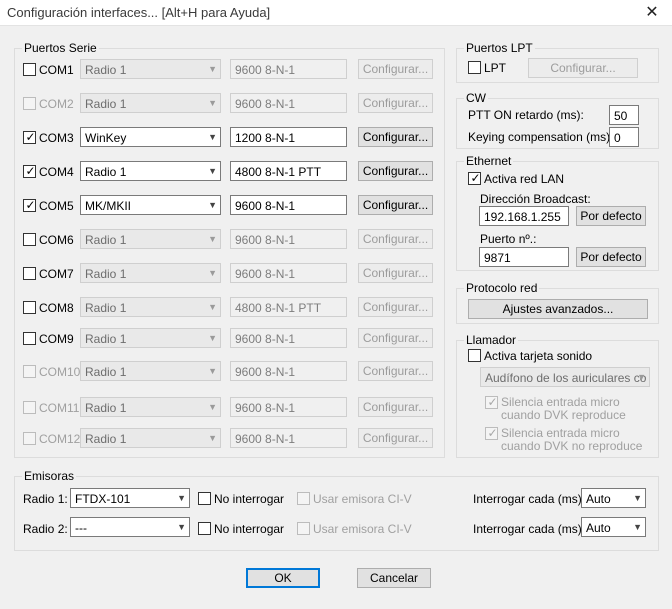 The height and width of the screenshot is (609, 672). Describe the element at coordinates (265, 138) in the screenshot. I see `com-speed-value: 1200 8-N-1` at that location.